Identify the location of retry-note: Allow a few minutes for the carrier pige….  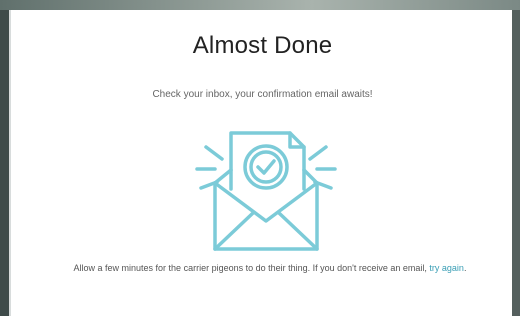
(270, 268).